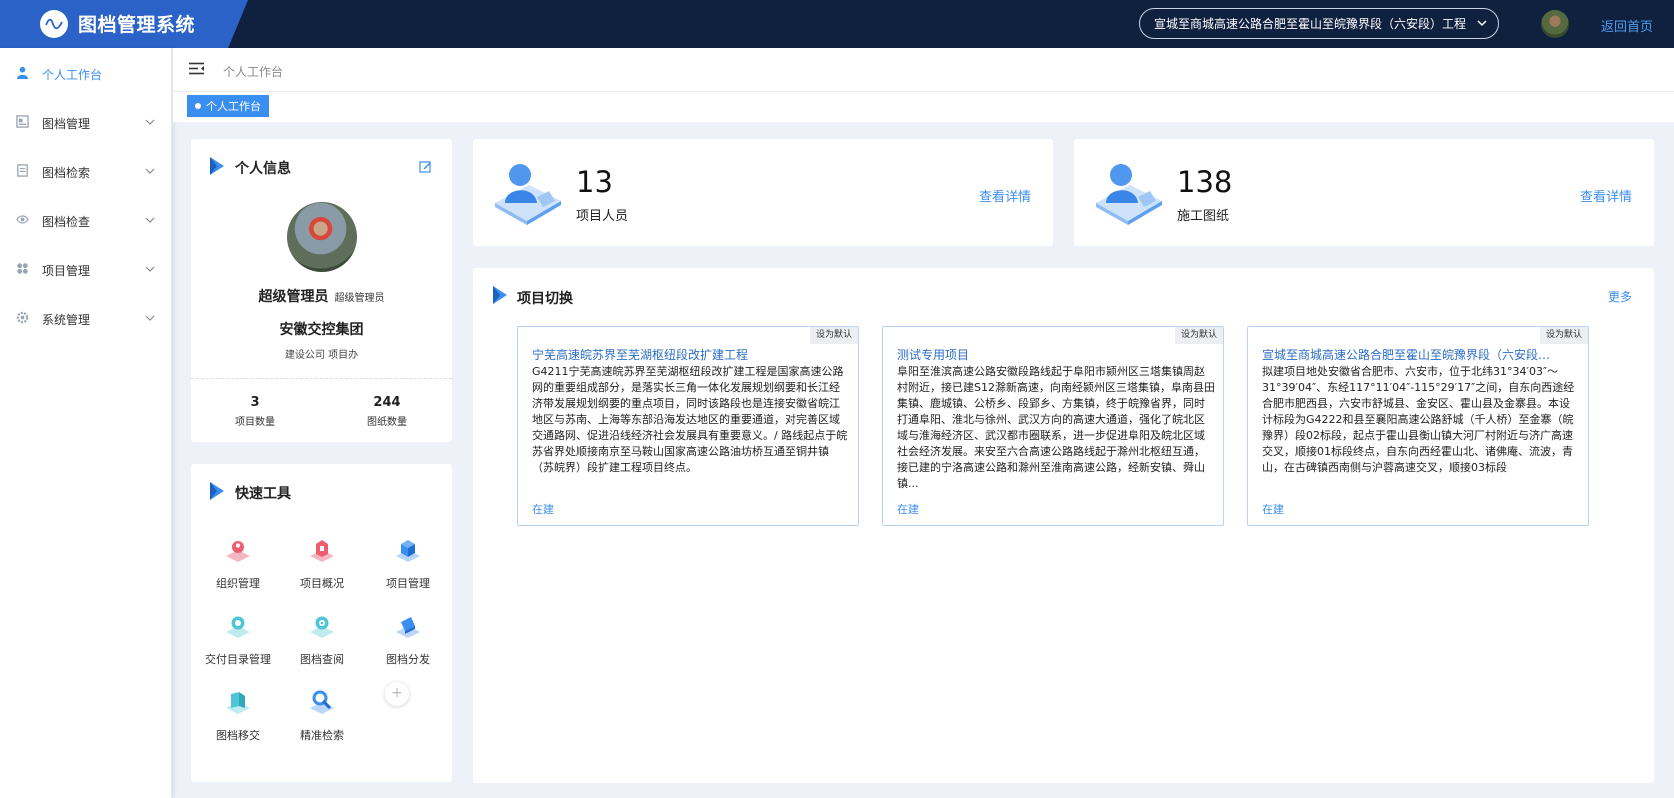 The image size is (1674, 798). Describe the element at coordinates (682, 354) in the screenshot. I see `project-name: 宁芜高速皖苏界至芜湖枢纽段改扩建工程` at that location.